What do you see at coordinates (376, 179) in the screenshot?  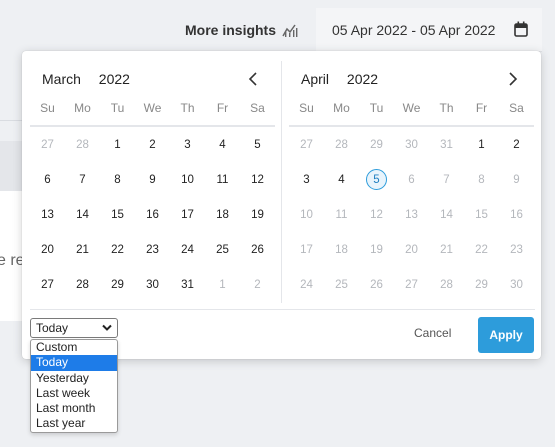 I see `selected-day: 5` at bounding box center [376, 179].